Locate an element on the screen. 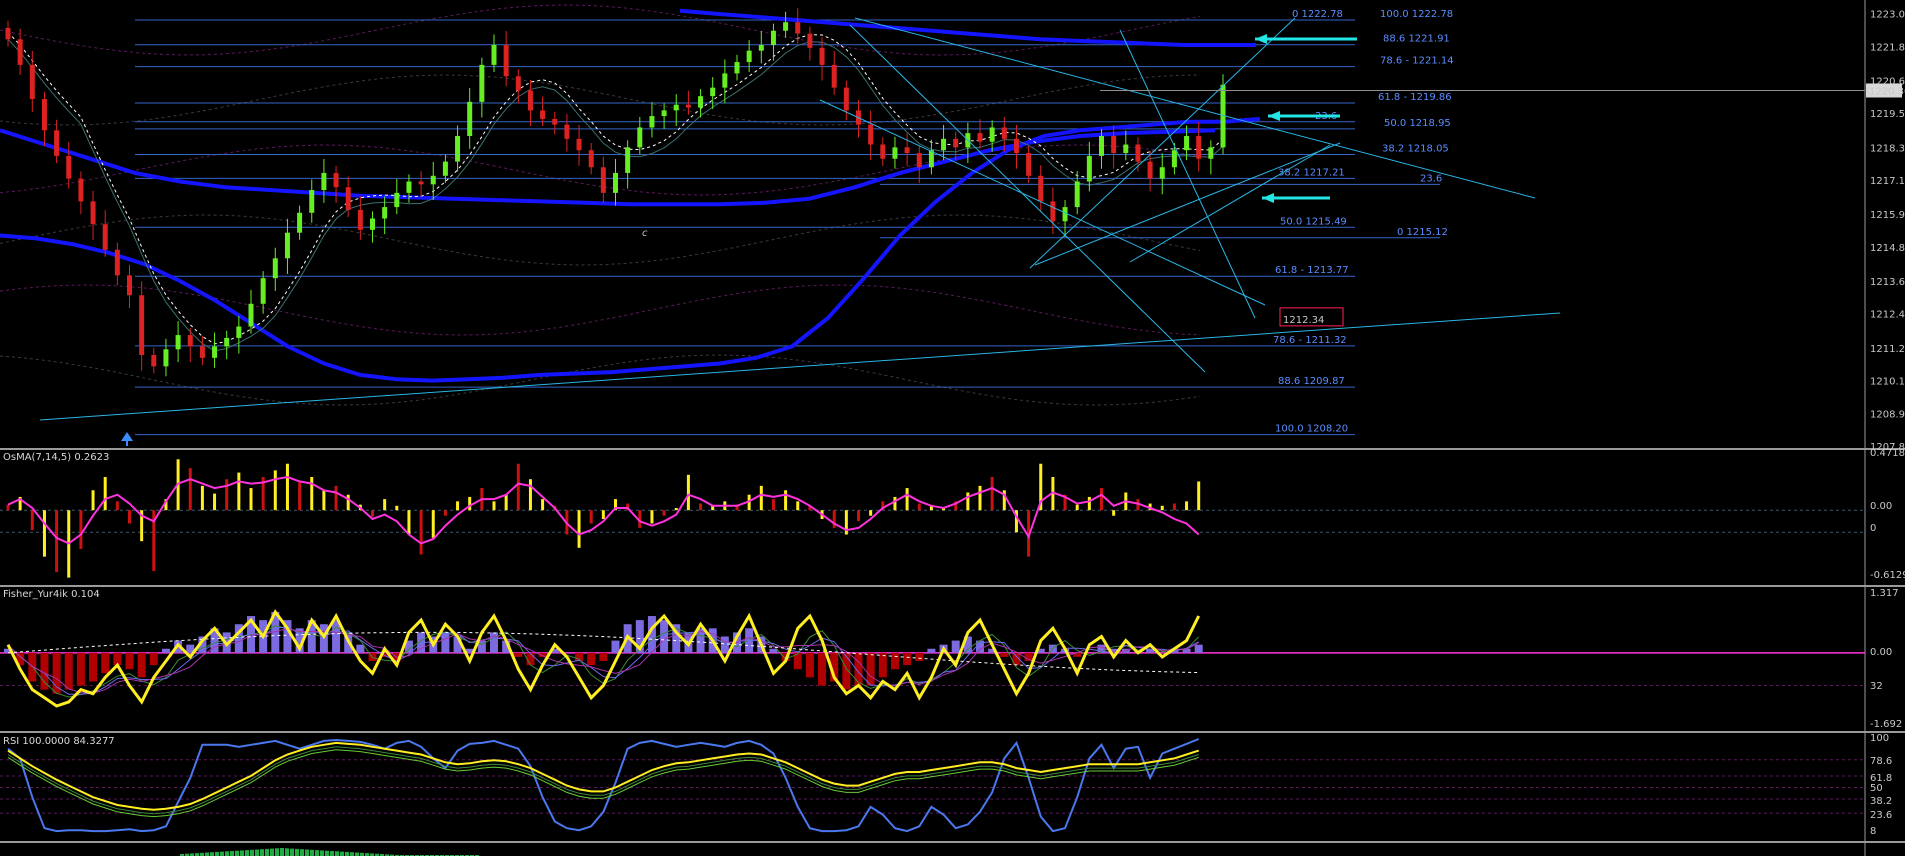 The height and width of the screenshot is (856, 1905). up-arrow-icon is located at coordinates (127, 436).